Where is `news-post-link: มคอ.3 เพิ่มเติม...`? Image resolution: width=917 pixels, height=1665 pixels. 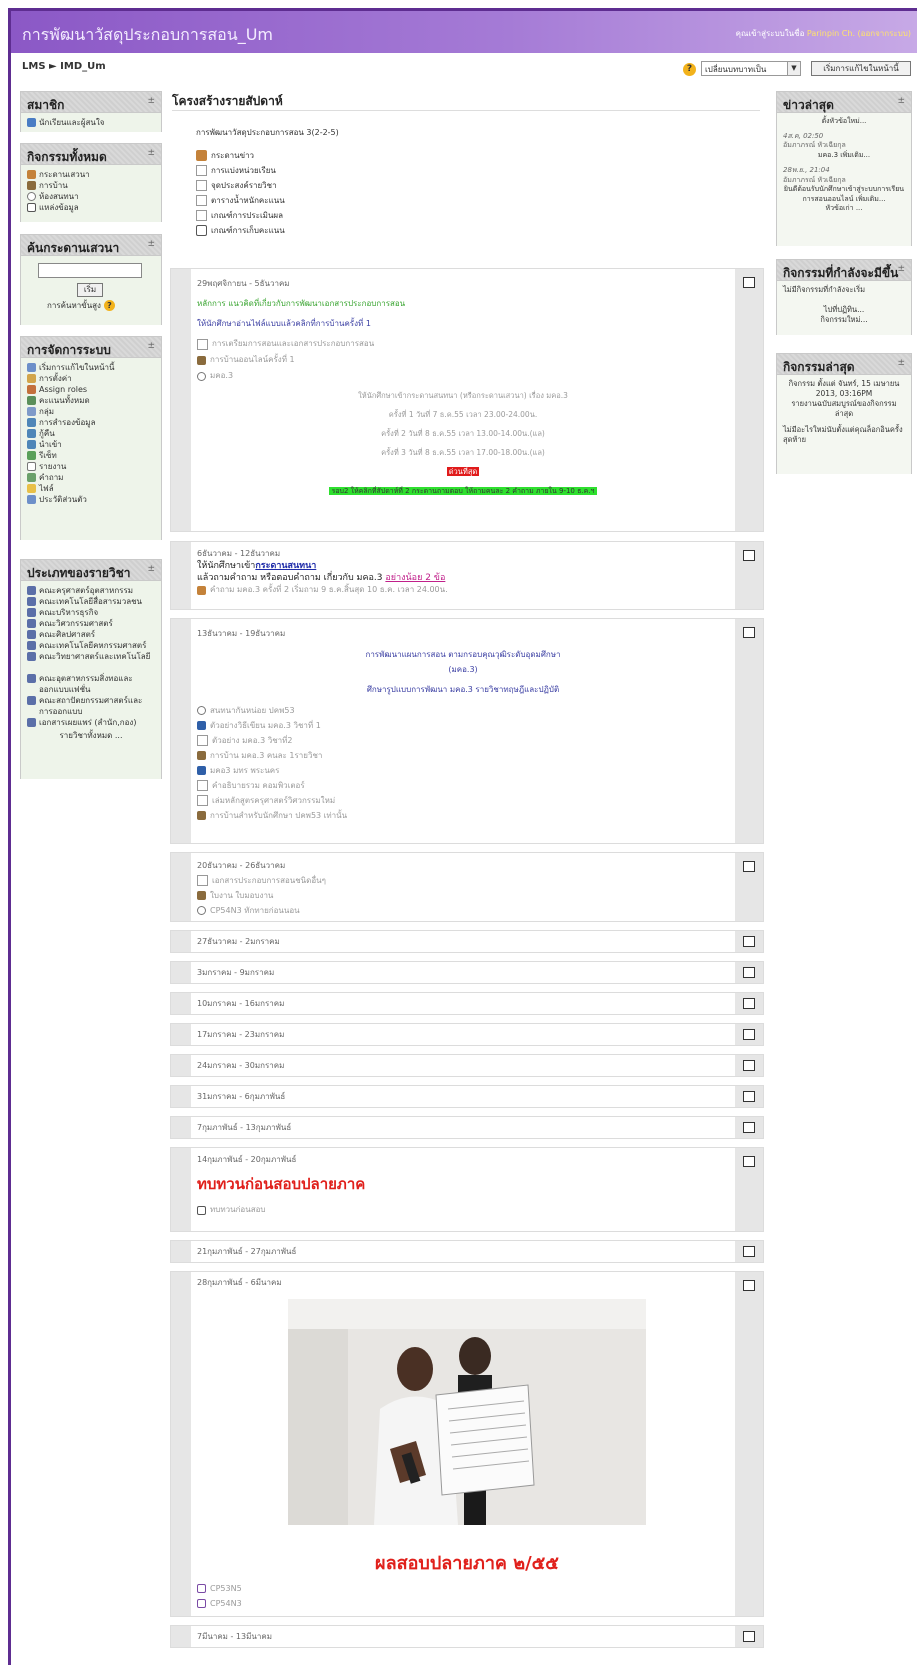
news-post-link: มคอ.3 เพิ่มเติม... is located at coordinates (844, 156).